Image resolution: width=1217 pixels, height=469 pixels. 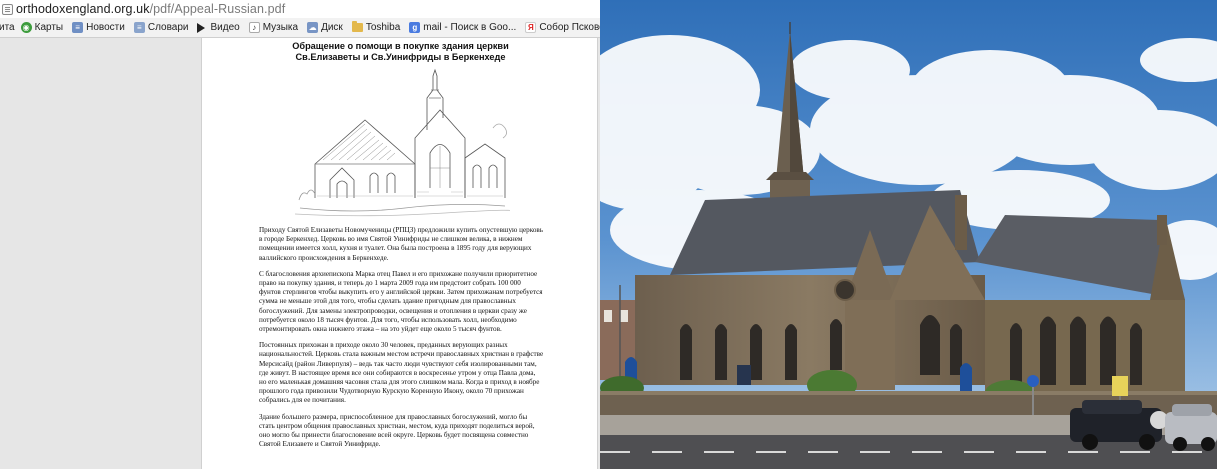 What do you see at coordinates (415, 27) in the screenshot?
I see `google-icon: g` at bounding box center [415, 27].